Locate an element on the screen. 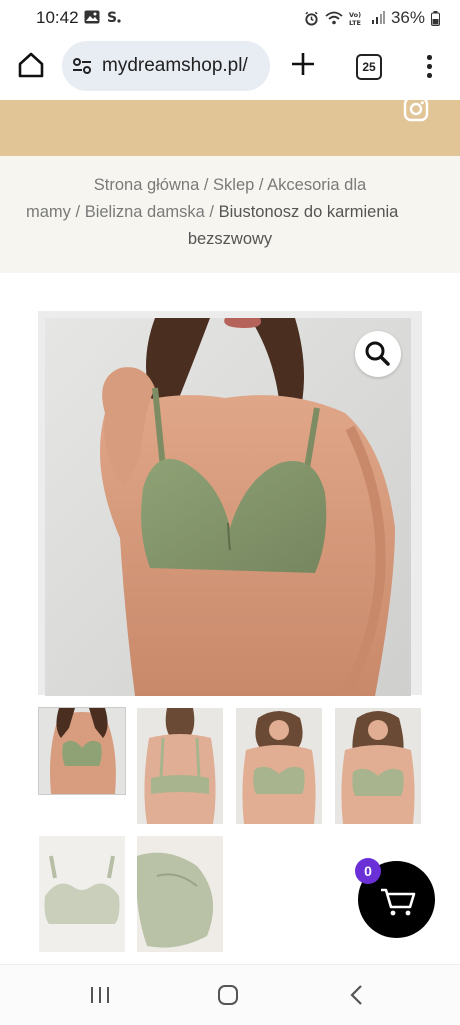  breadcrumb-lingerie: Bielizna damska is located at coordinates (145, 212).